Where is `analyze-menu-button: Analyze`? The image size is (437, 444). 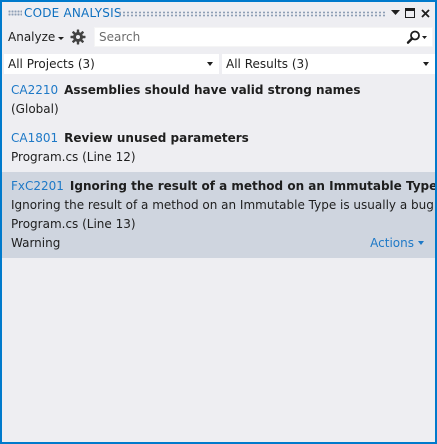
analyze-menu-button: Analyze is located at coordinates (36, 37).